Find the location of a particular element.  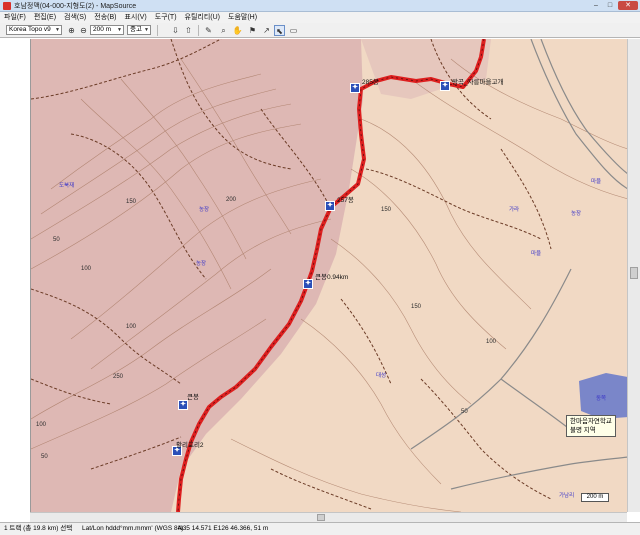

waypoint-label: 큰봉 is located at coordinates (193, 397).